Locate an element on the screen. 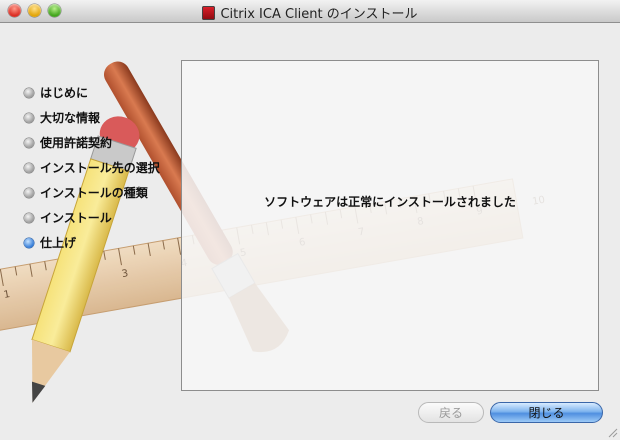 The width and height of the screenshot is (620, 440). ruler-number: 2 is located at coordinates (66, 285).